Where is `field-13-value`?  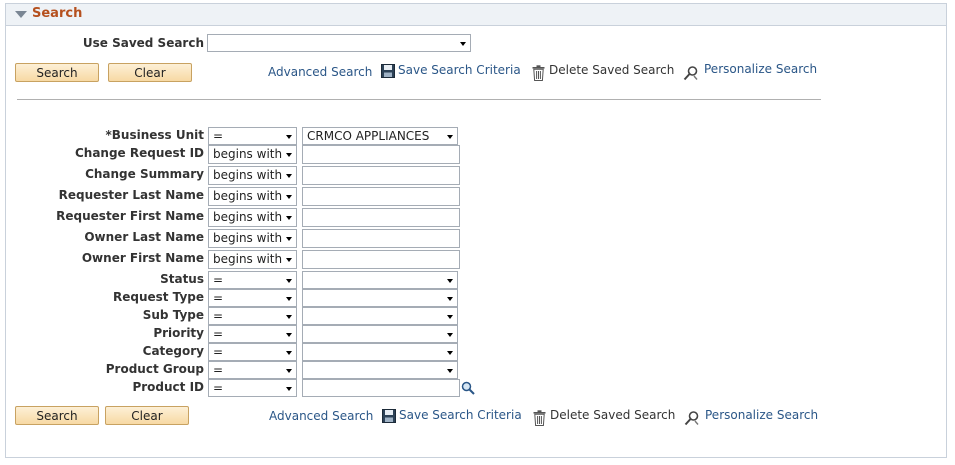
field-13-value is located at coordinates (305, 388).